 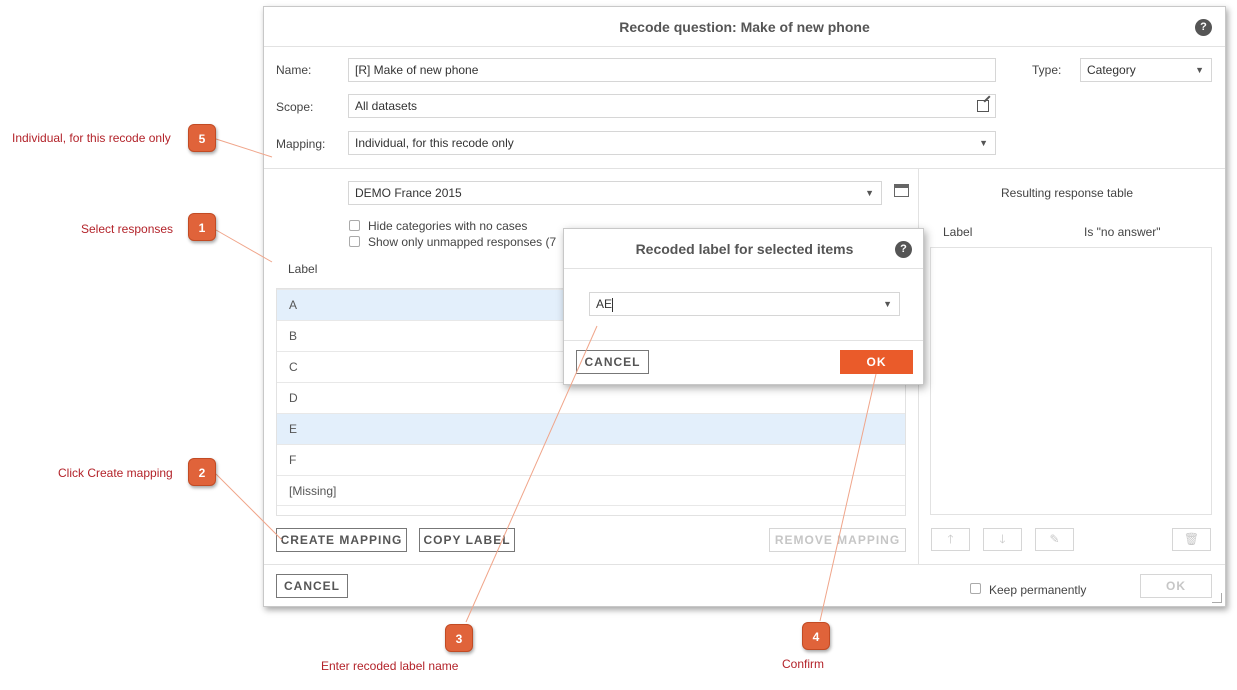 I want to click on name-value: [R] Make of new phone, so click(x=417, y=70).